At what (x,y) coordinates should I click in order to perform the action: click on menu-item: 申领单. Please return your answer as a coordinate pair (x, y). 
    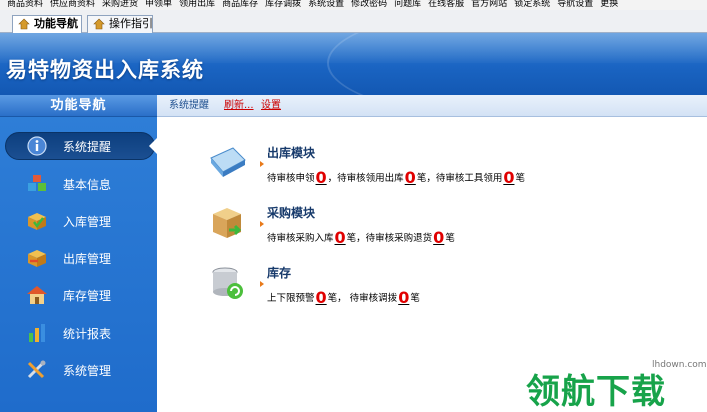
    Looking at the image, I should click on (155, 4).